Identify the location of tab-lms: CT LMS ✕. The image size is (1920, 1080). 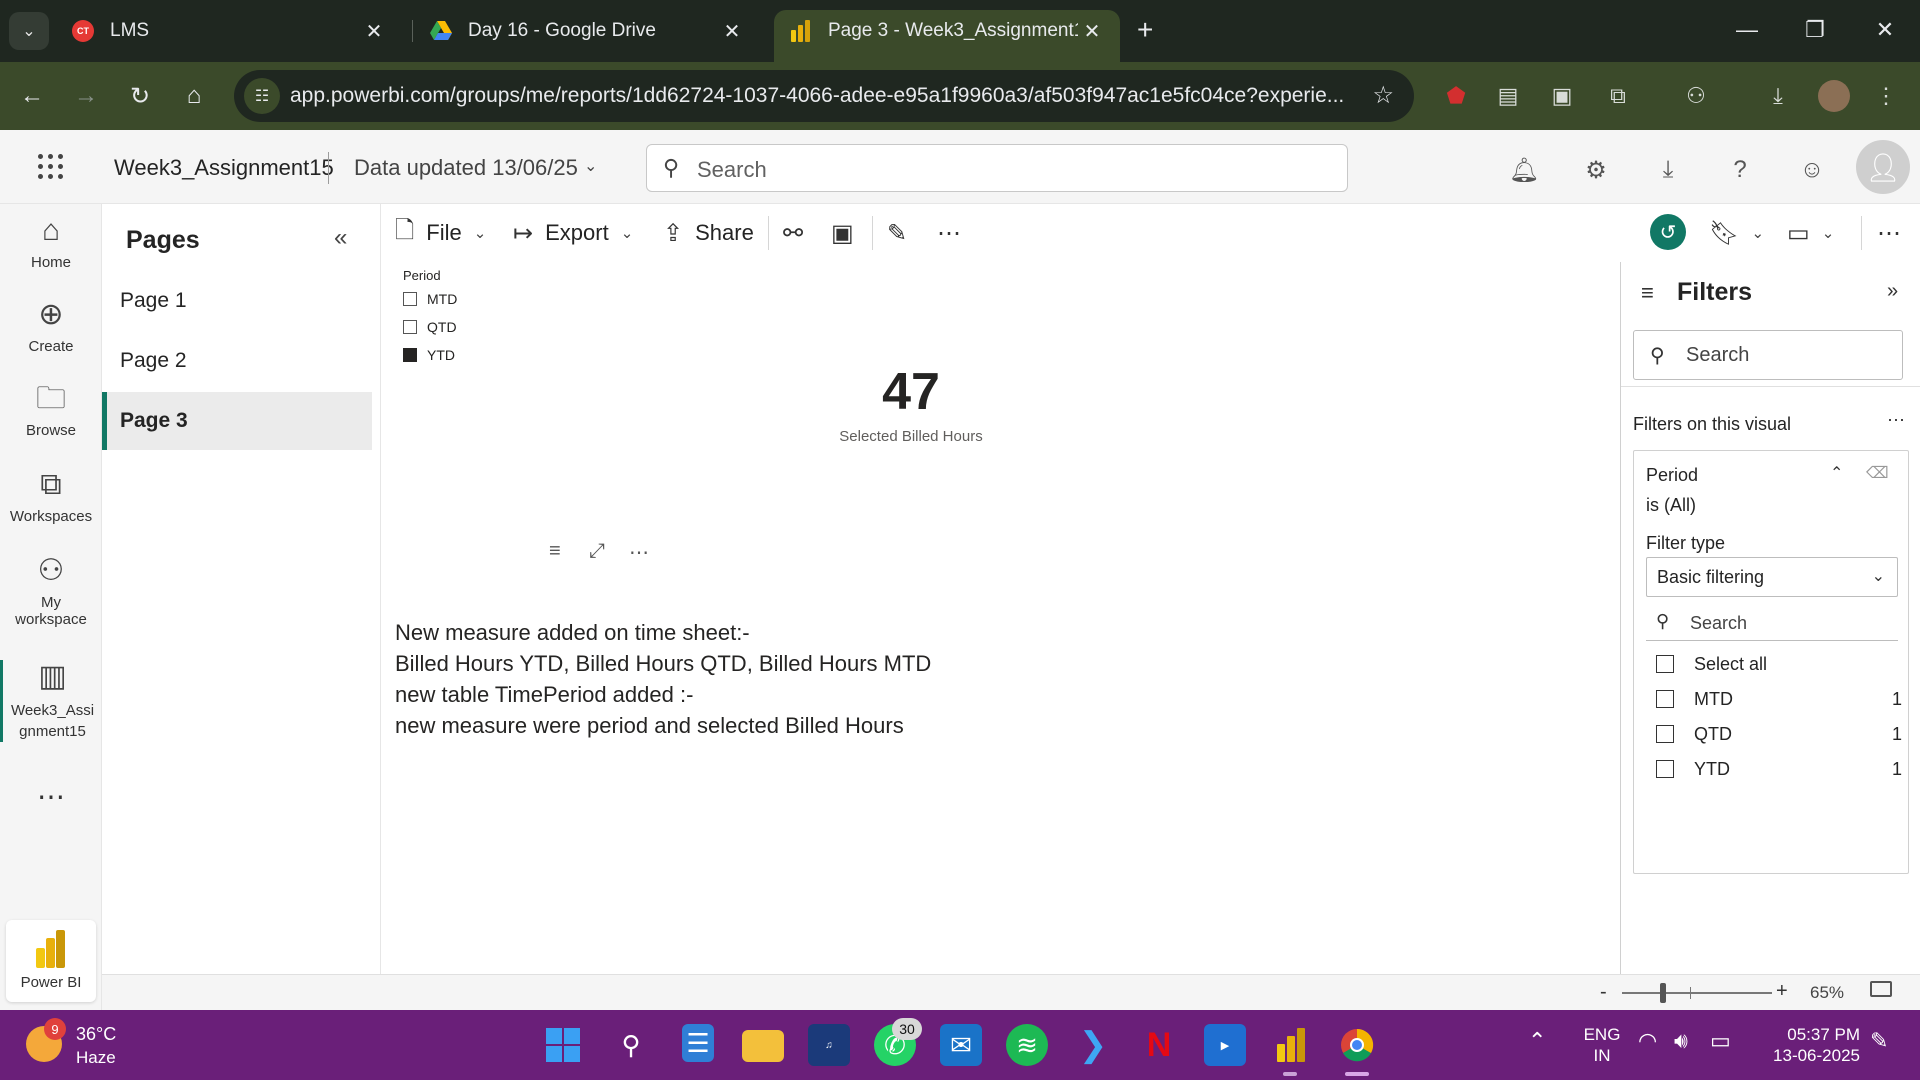
(229, 31).